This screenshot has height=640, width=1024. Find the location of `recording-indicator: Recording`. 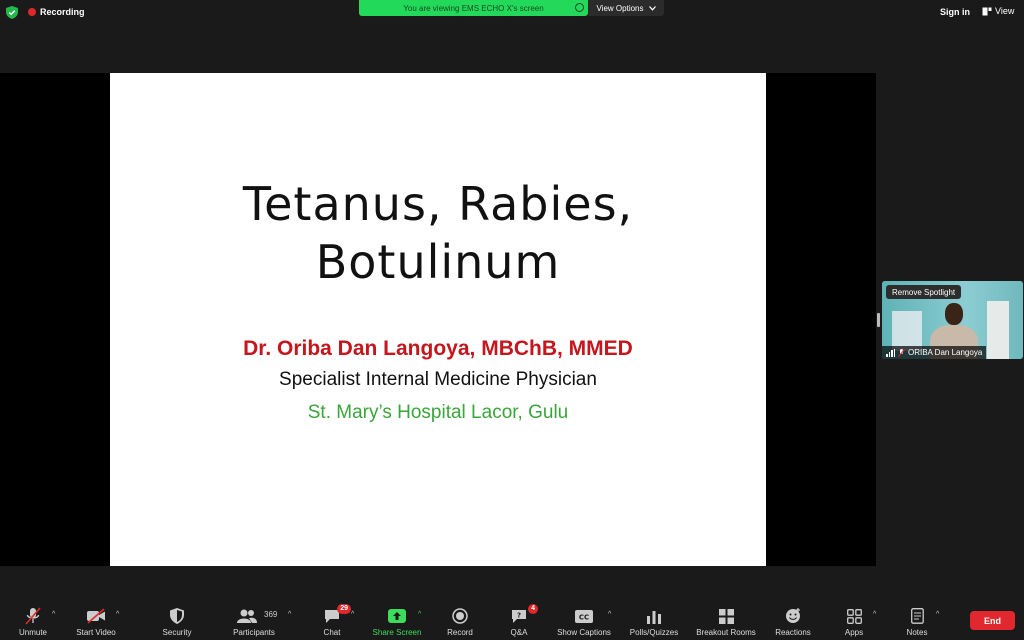

recording-indicator: Recording is located at coordinates (56, 12).